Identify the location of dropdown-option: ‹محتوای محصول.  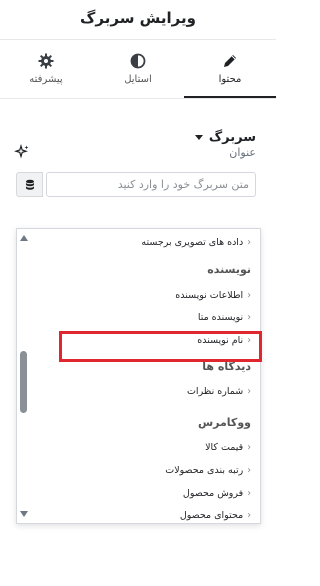
(215, 515).